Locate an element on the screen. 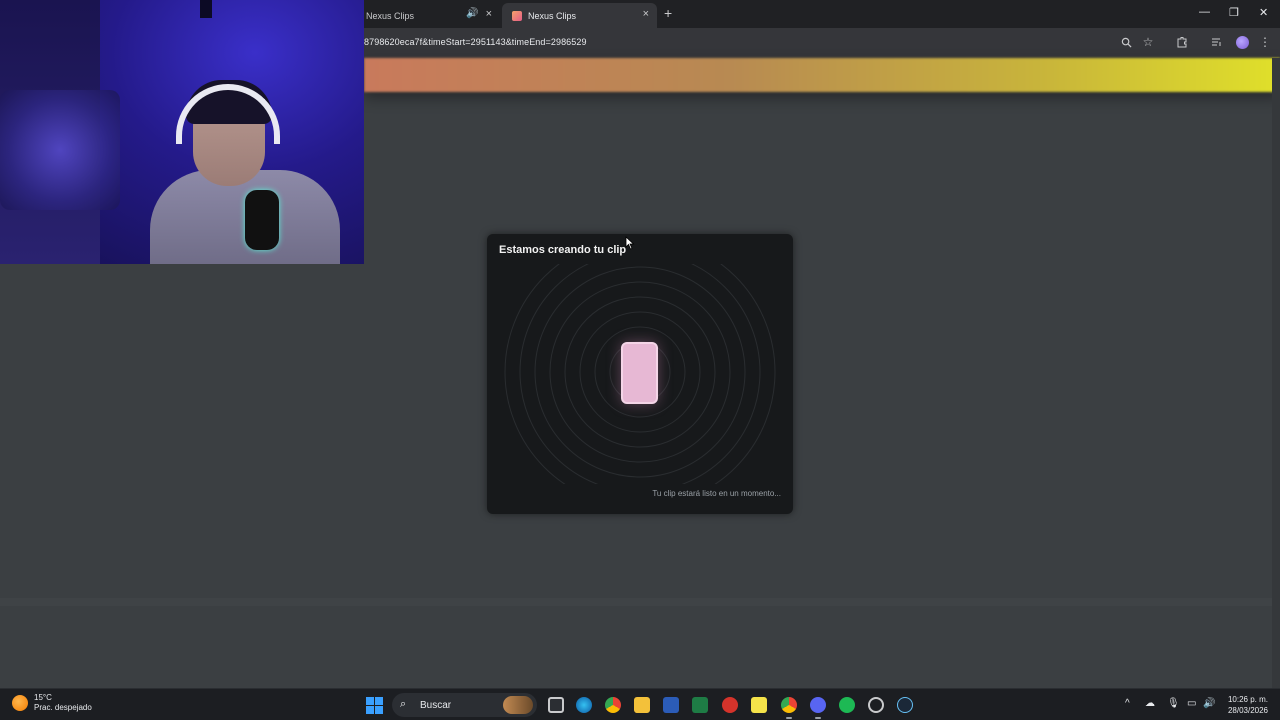 The image size is (1280, 720). webcam-background-pattern is located at coordinates (60, 150).